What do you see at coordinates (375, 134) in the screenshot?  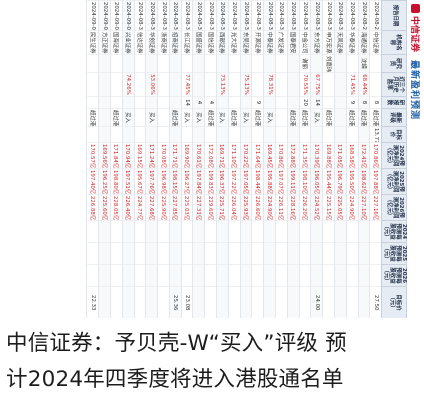 I see `table-cell: 13.77` at bounding box center [375, 134].